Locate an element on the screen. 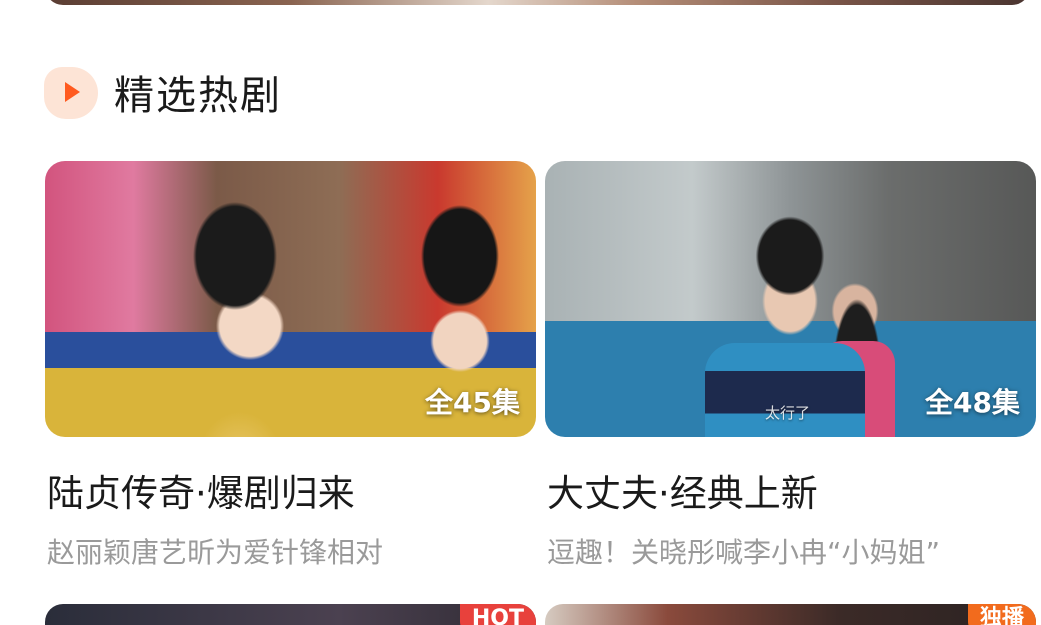 The height and width of the screenshot is (625, 1041). drama-title: 陆贞传奇·爆剧归来 is located at coordinates (201, 490).